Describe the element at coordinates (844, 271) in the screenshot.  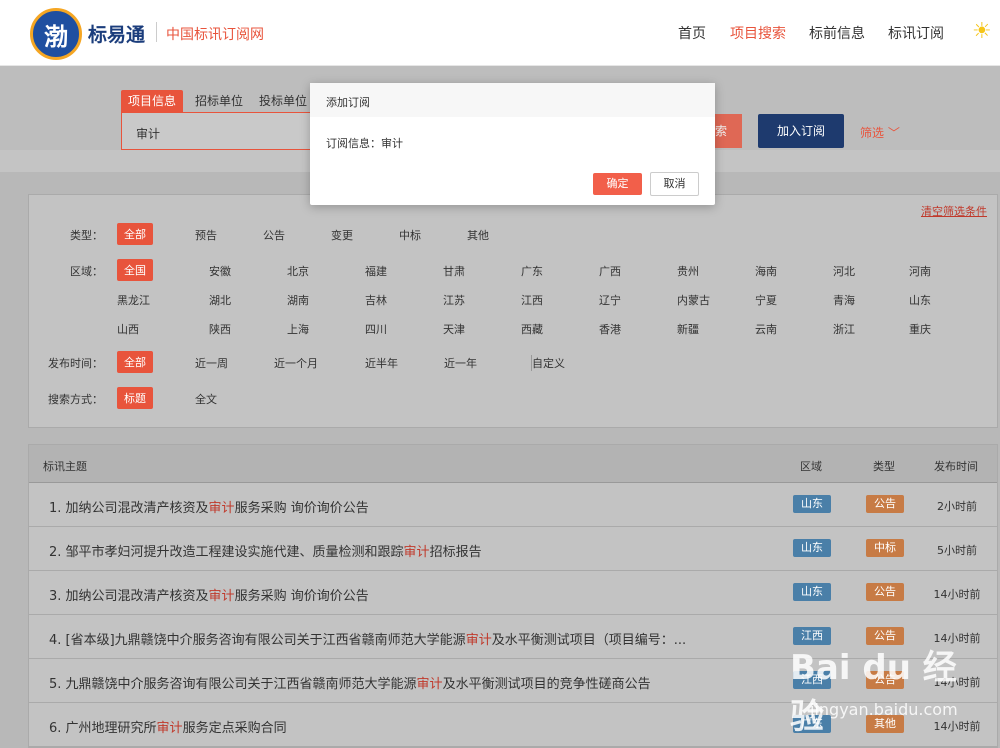
I see `region-option: 河北` at that location.